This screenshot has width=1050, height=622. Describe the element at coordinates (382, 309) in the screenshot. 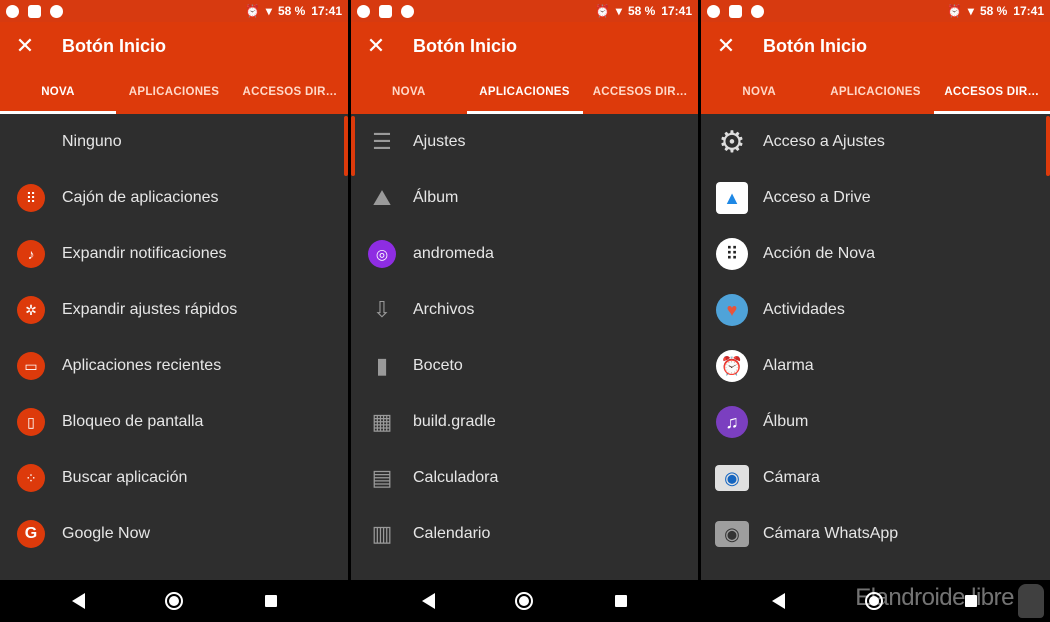

I see `download-arrow-icon: ⇩` at that location.